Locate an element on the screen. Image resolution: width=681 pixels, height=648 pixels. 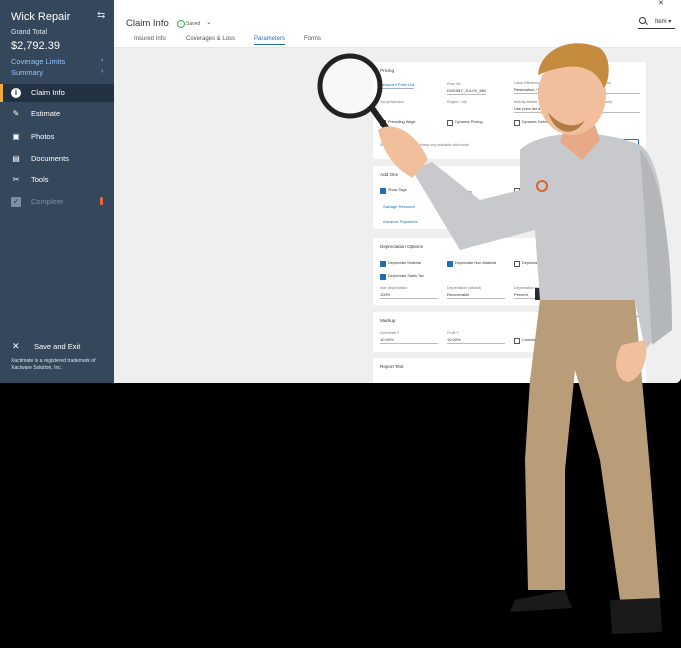
magnifying-glass-icon is located at coordinates (353, 92).